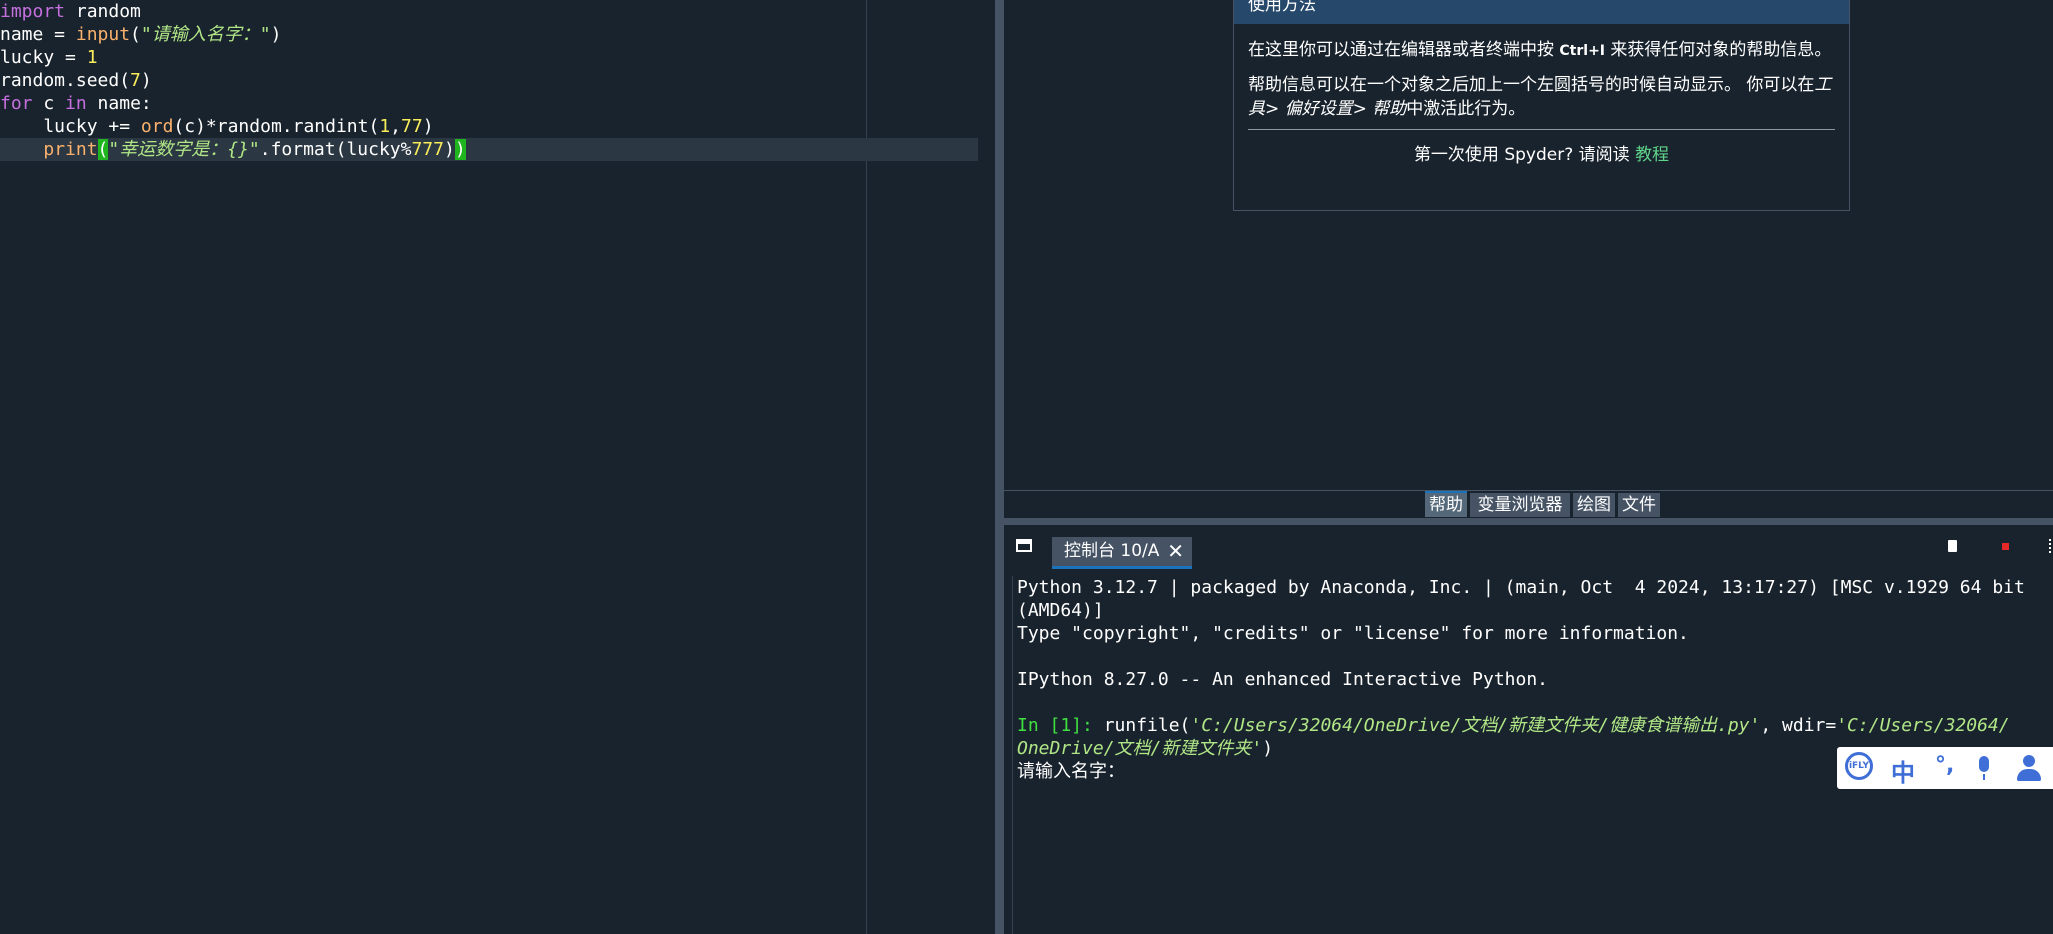 This screenshot has height=934, width=2053. What do you see at coordinates (1268, 748) in the screenshot?
I see `console-text: )` at bounding box center [1268, 748].